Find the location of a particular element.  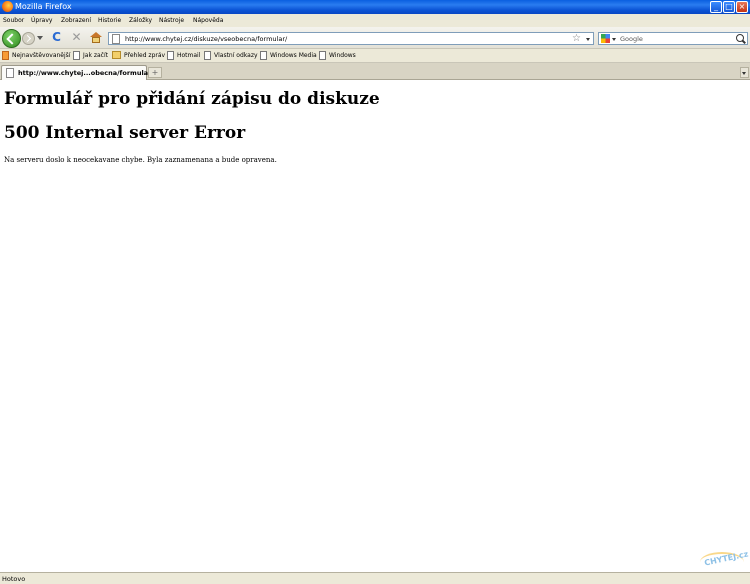

maximize-button: □ is located at coordinates (729, 7).